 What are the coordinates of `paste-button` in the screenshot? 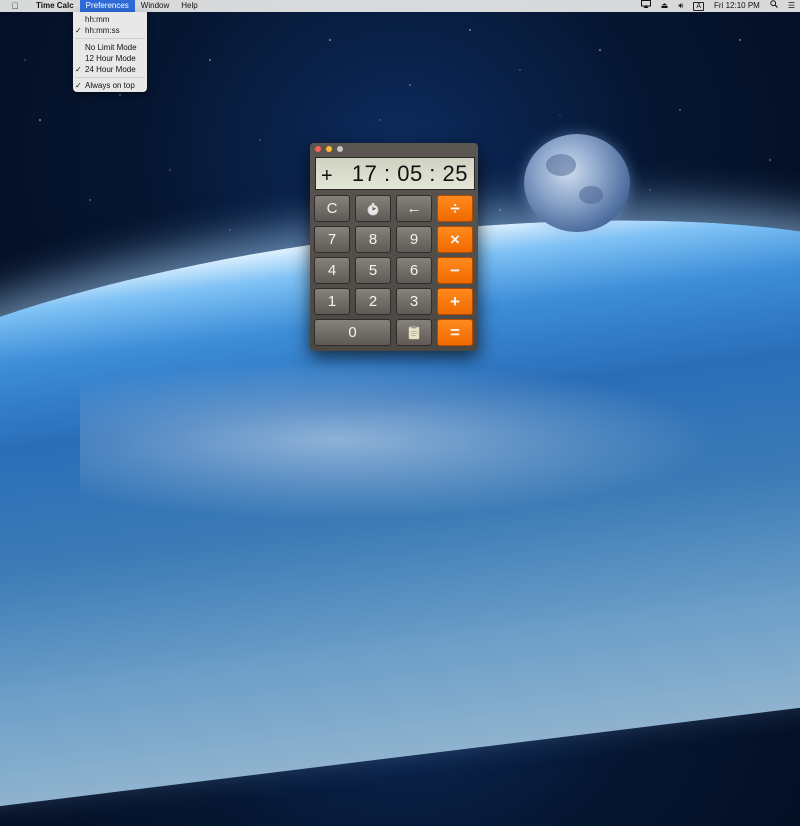 It's located at (414, 332).